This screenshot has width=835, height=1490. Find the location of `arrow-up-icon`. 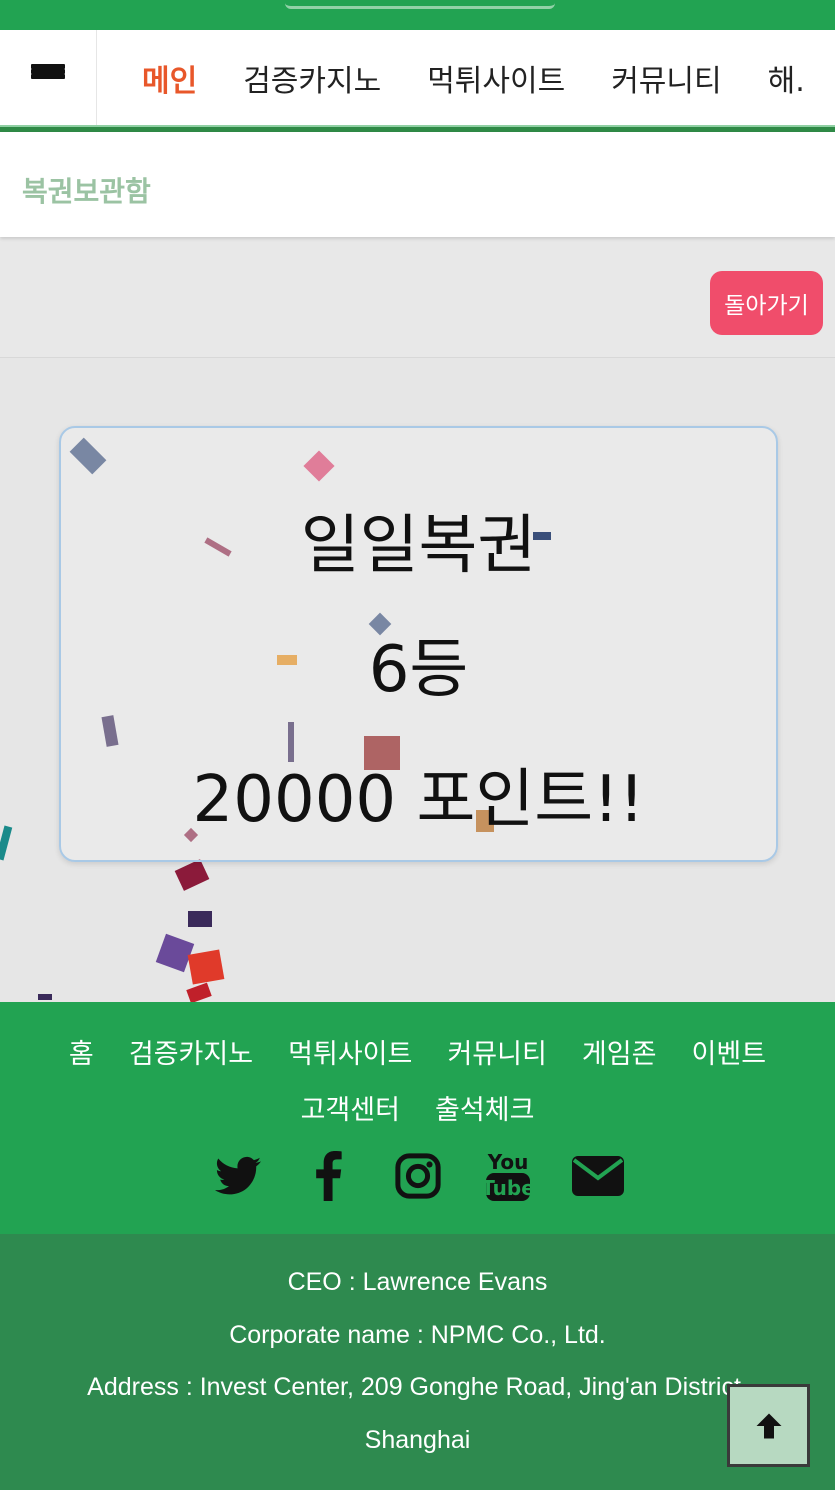

arrow-up-icon is located at coordinates (768, 1425).